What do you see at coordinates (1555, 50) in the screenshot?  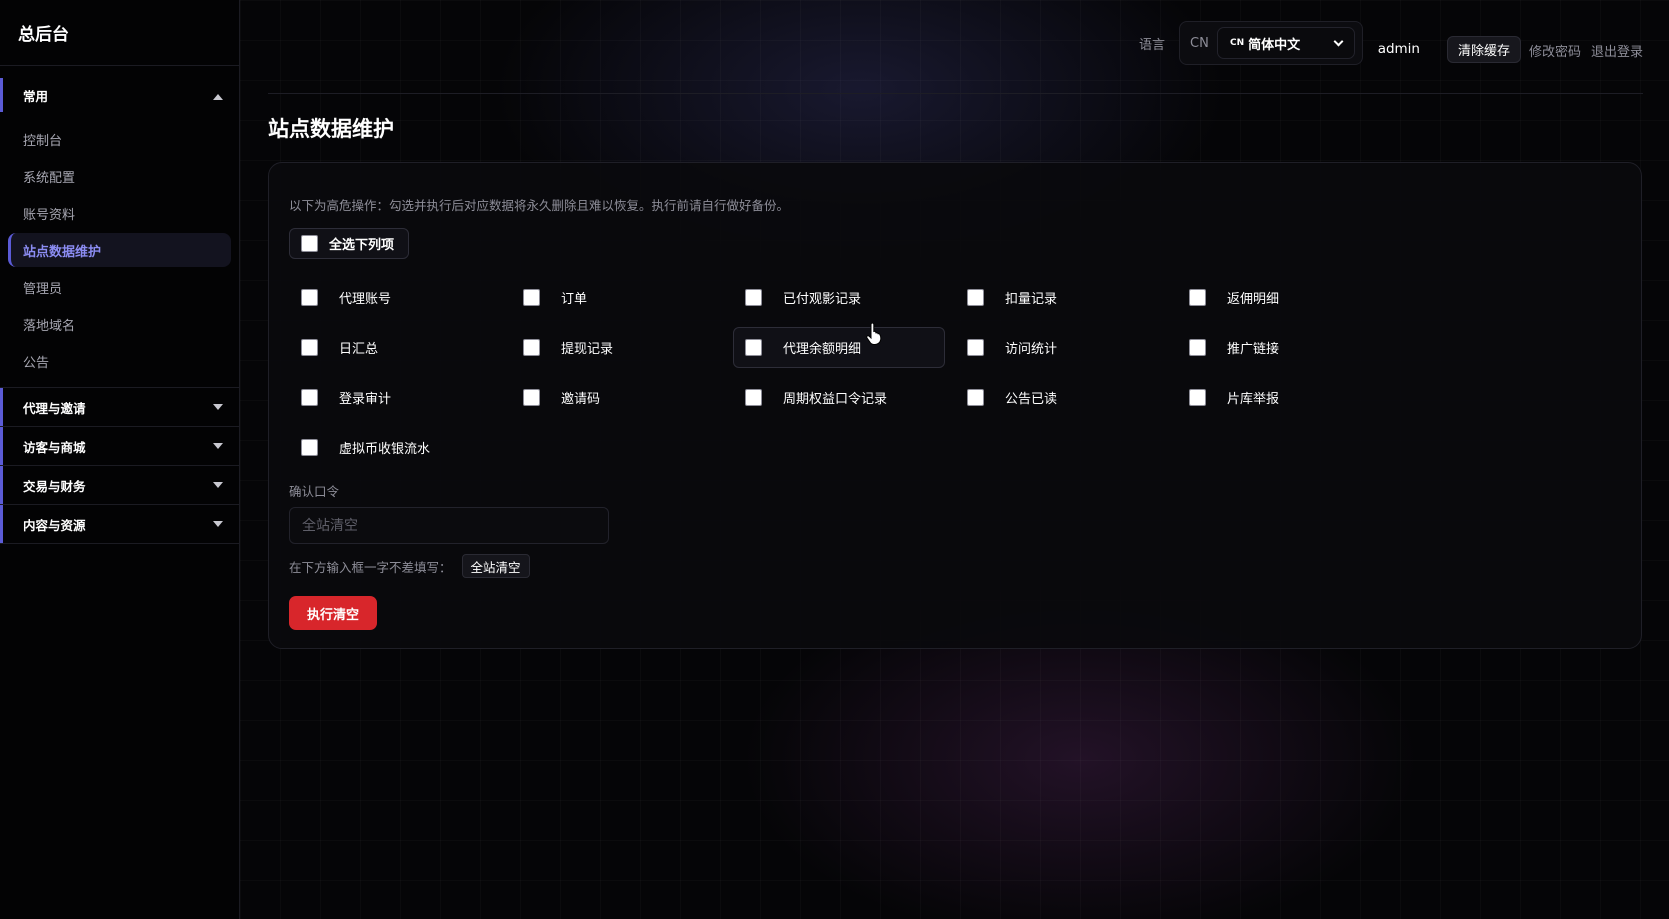 I see `change-password-link: 修改密码` at bounding box center [1555, 50].